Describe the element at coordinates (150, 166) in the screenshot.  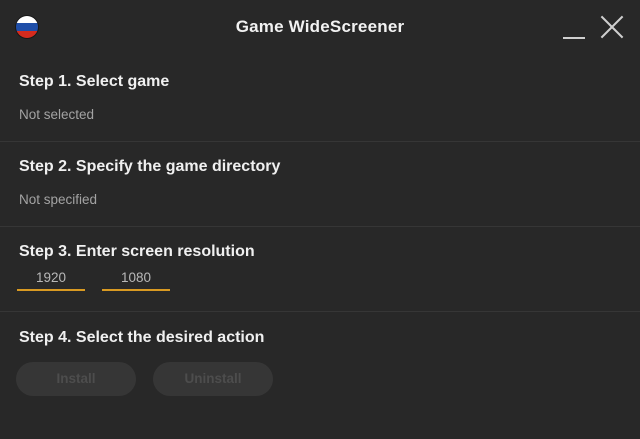
I see `step2-title: Step 2. Specify the game directory` at that location.